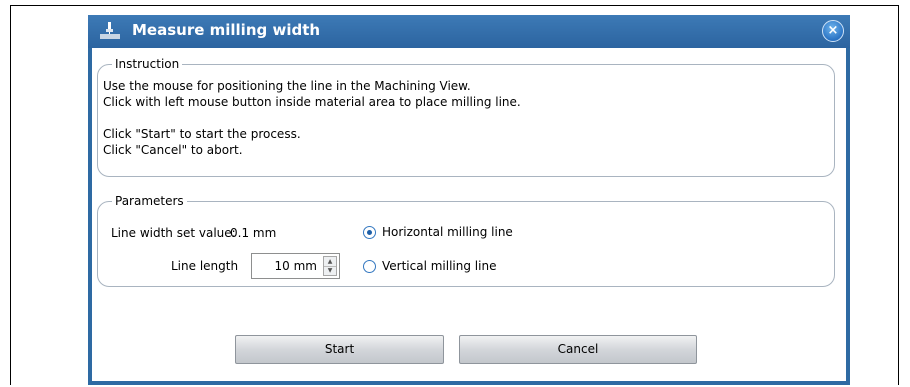 This screenshot has height=387, width=910. I want to click on close-button: ×, so click(833, 31).